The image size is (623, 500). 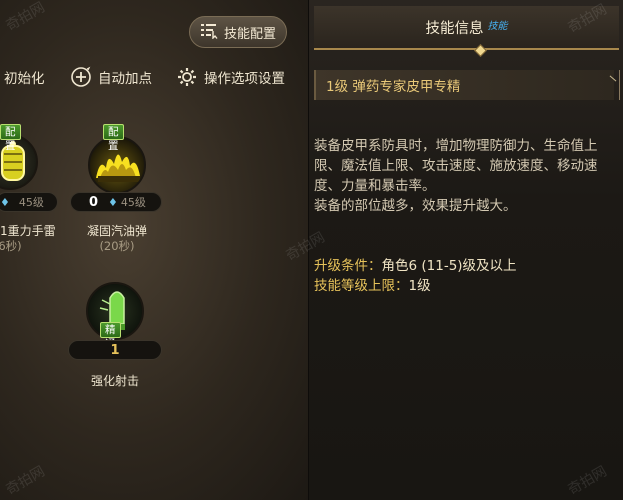 I want to click on skill-current-level: 1, so click(x=115, y=350).